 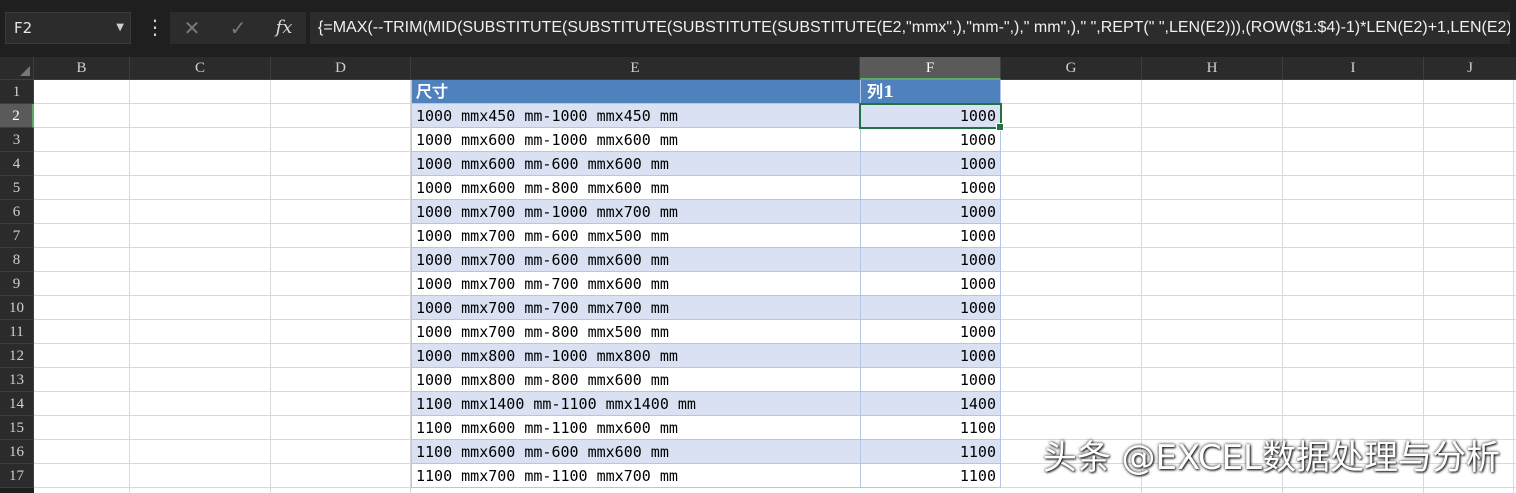 I want to click on table-cell-size: 1000 mmx700 mm-600 mmx600 mm, so click(x=635, y=260).